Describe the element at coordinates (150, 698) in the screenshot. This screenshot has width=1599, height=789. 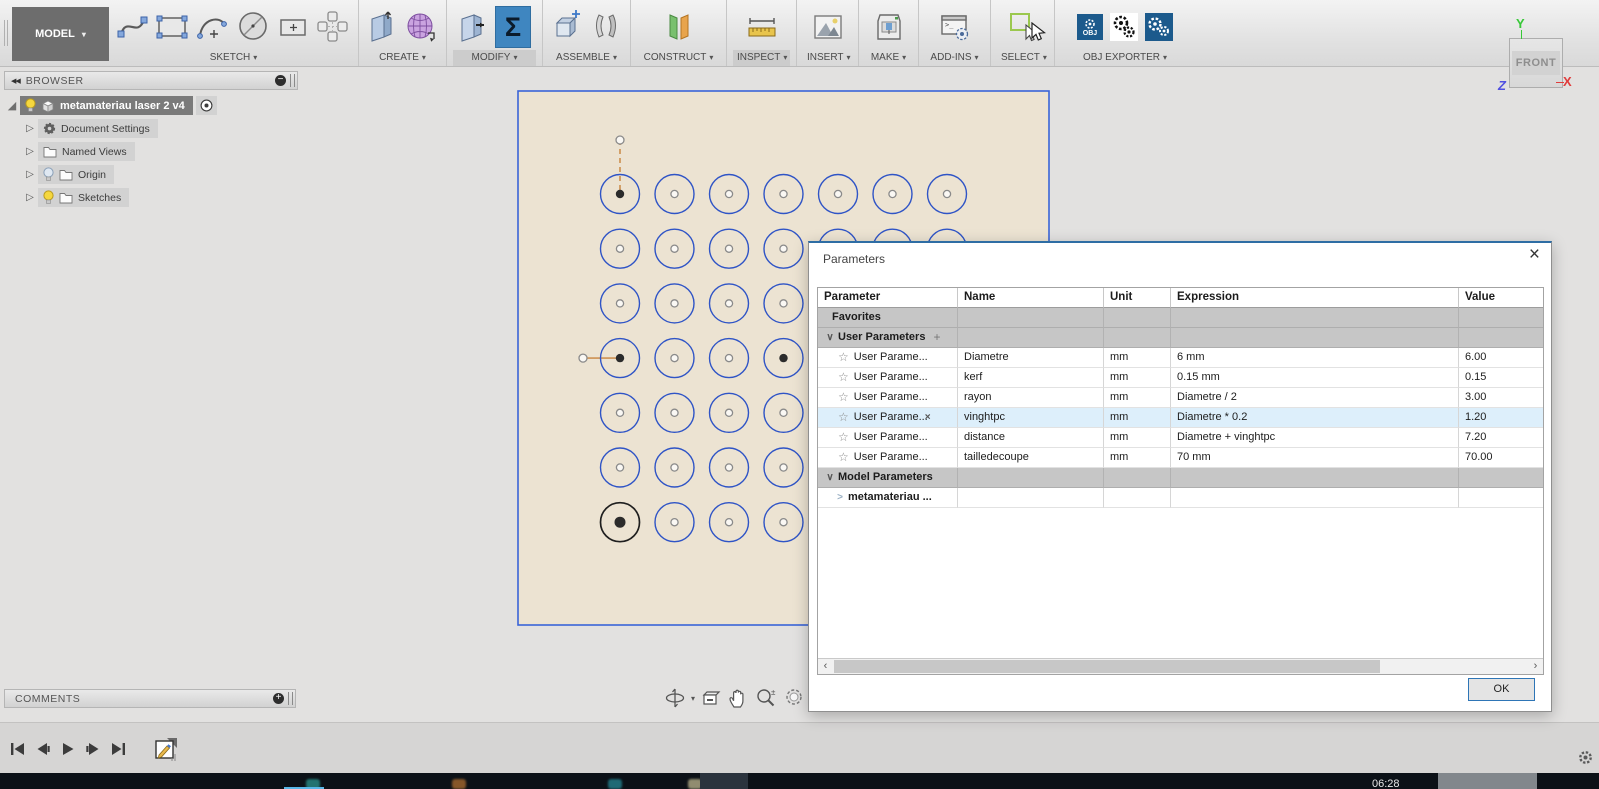
I see `comments-panel-header: COMMENTS +` at that location.